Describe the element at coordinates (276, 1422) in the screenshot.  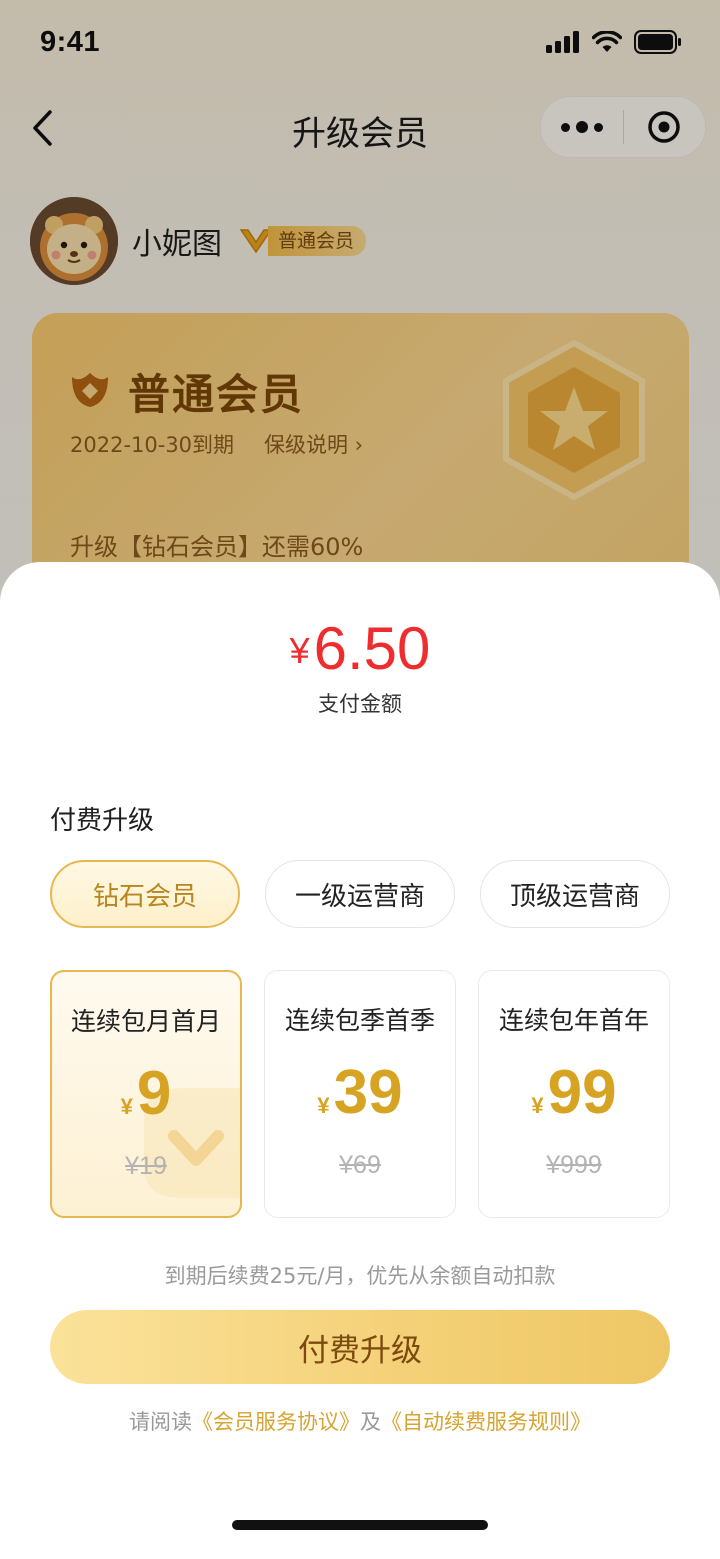
I see `member-service-agreement-link: 《会员服务协议》` at that location.